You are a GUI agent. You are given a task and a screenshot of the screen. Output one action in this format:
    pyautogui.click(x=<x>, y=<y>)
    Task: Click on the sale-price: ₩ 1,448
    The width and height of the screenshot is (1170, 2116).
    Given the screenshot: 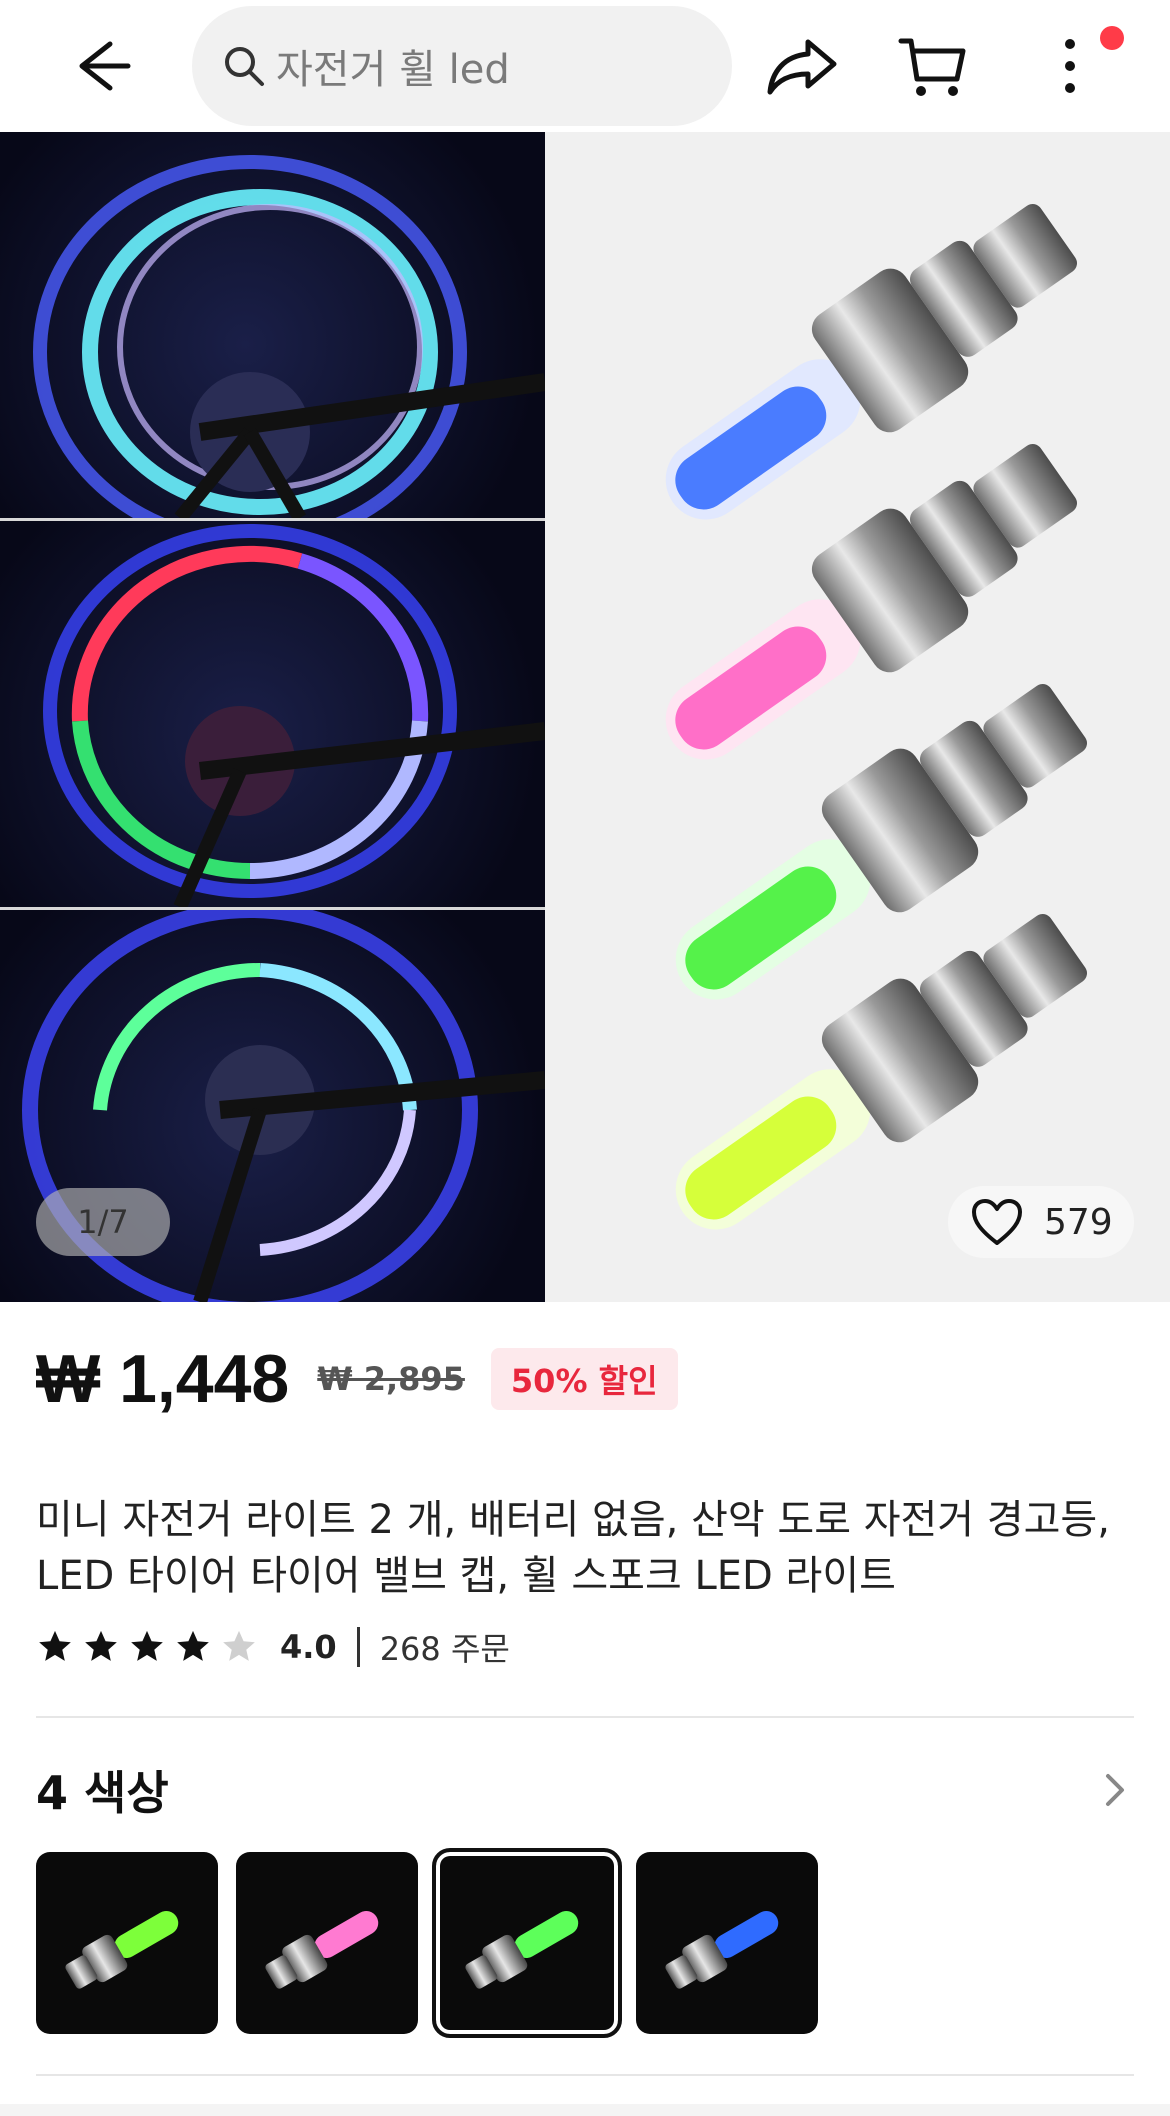 What is the action you would take?
    pyautogui.click(x=163, y=1379)
    